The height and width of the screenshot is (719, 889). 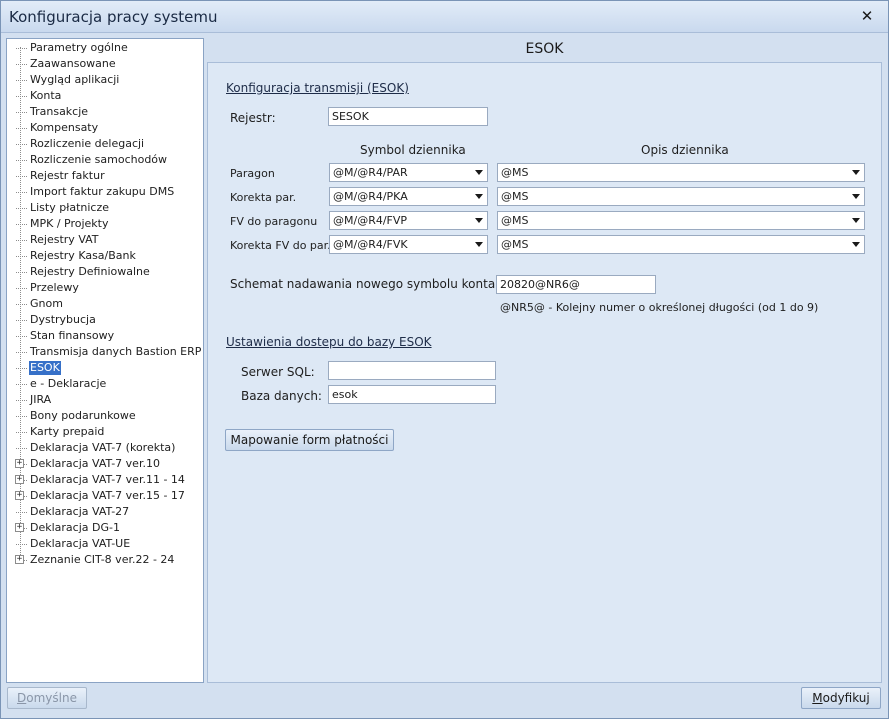 What do you see at coordinates (80, 511) in the screenshot?
I see `tree-item-label: Deklaracja VAT-27` at bounding box center [80, 511].